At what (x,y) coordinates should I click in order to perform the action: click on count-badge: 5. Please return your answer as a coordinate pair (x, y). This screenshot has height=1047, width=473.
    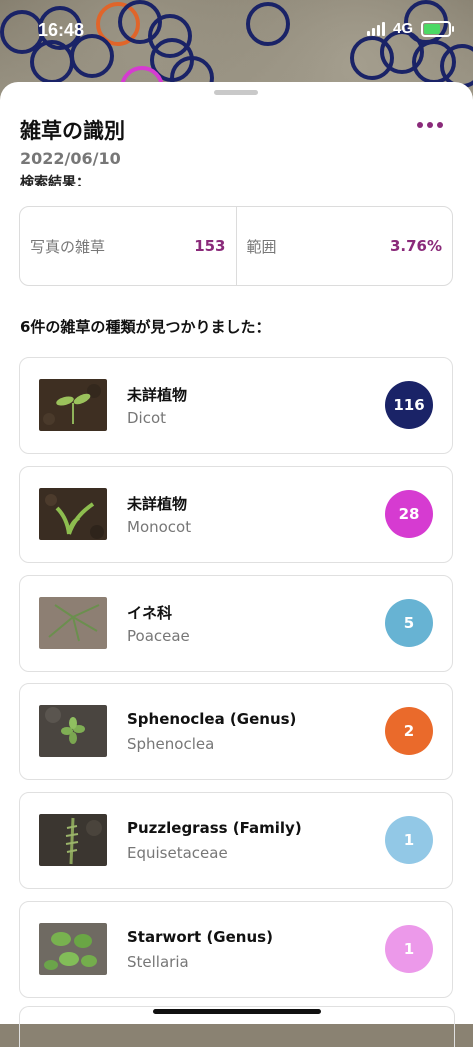
    Looking at the image, I should click on (409, 622).